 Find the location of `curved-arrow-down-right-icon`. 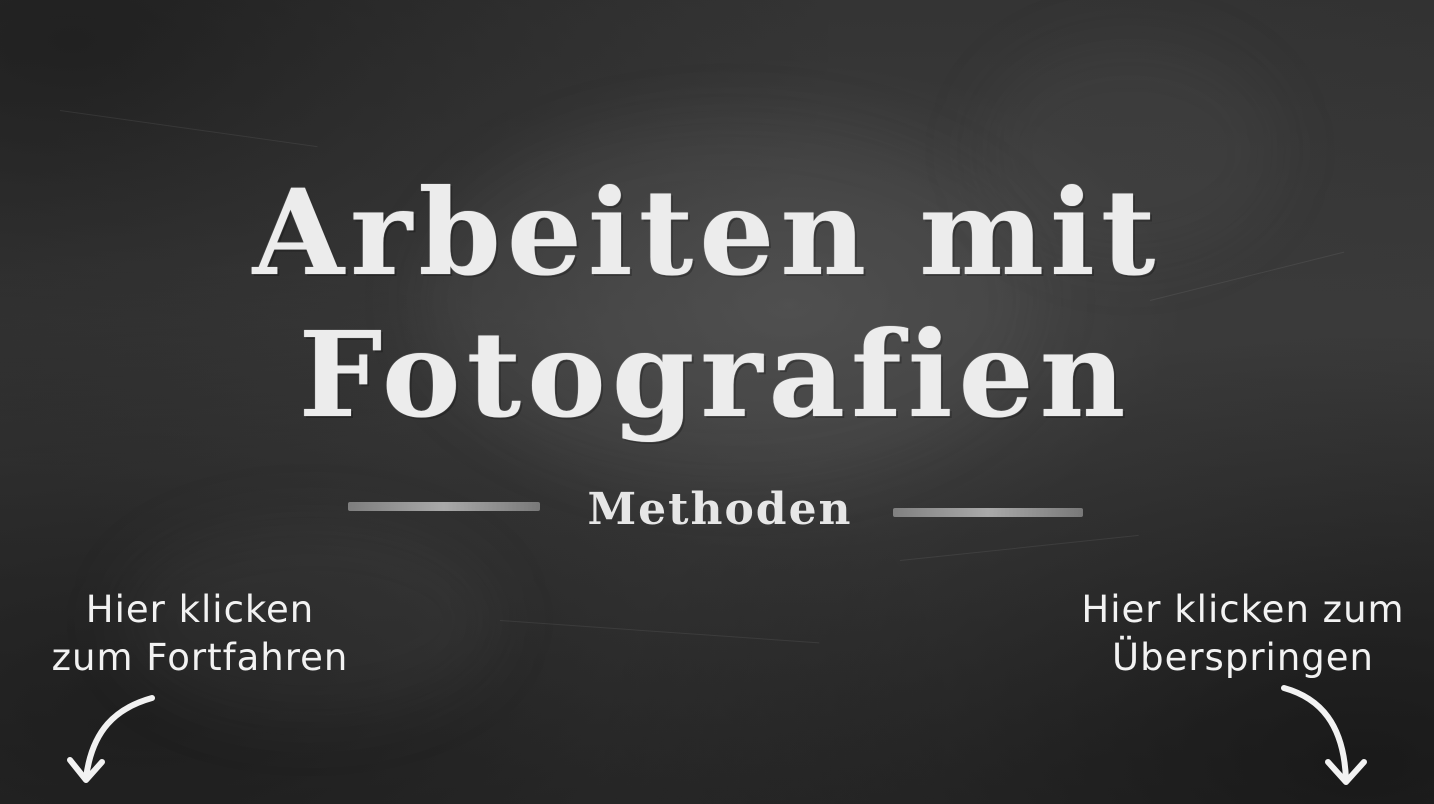

curved-arrow-down-right-icon is located at coordinates (1325, 736).